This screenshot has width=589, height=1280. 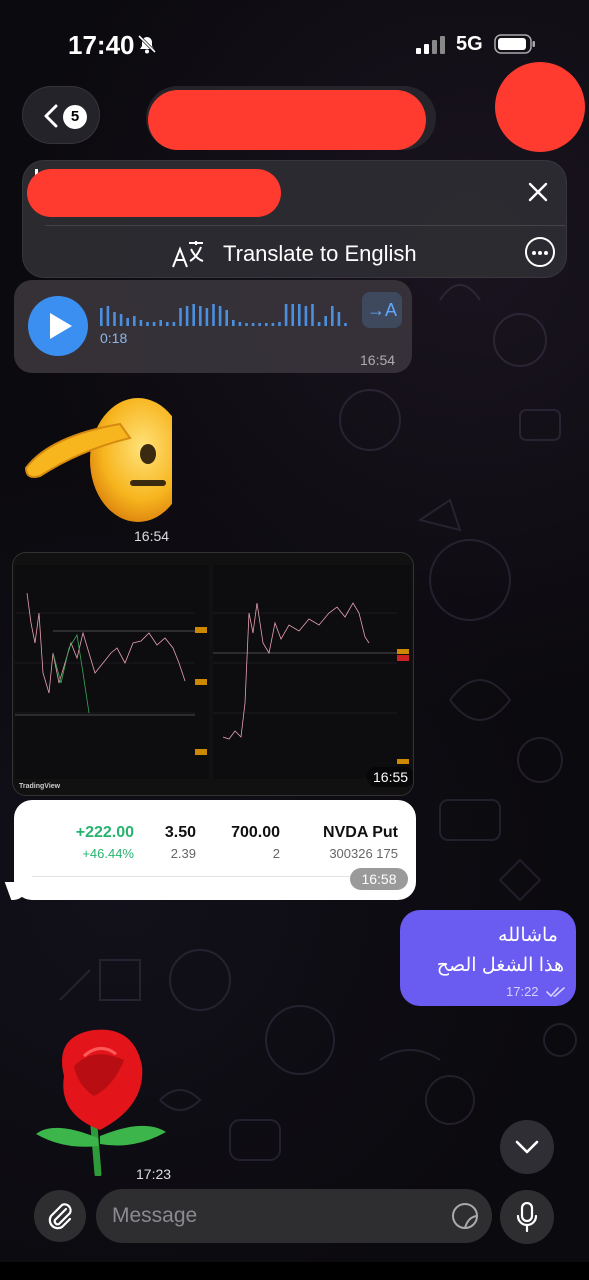 What do you see at coordinates (180, 832) in the screenshot?
I see `price-value: 3.50` at bounding box center [180, 832].